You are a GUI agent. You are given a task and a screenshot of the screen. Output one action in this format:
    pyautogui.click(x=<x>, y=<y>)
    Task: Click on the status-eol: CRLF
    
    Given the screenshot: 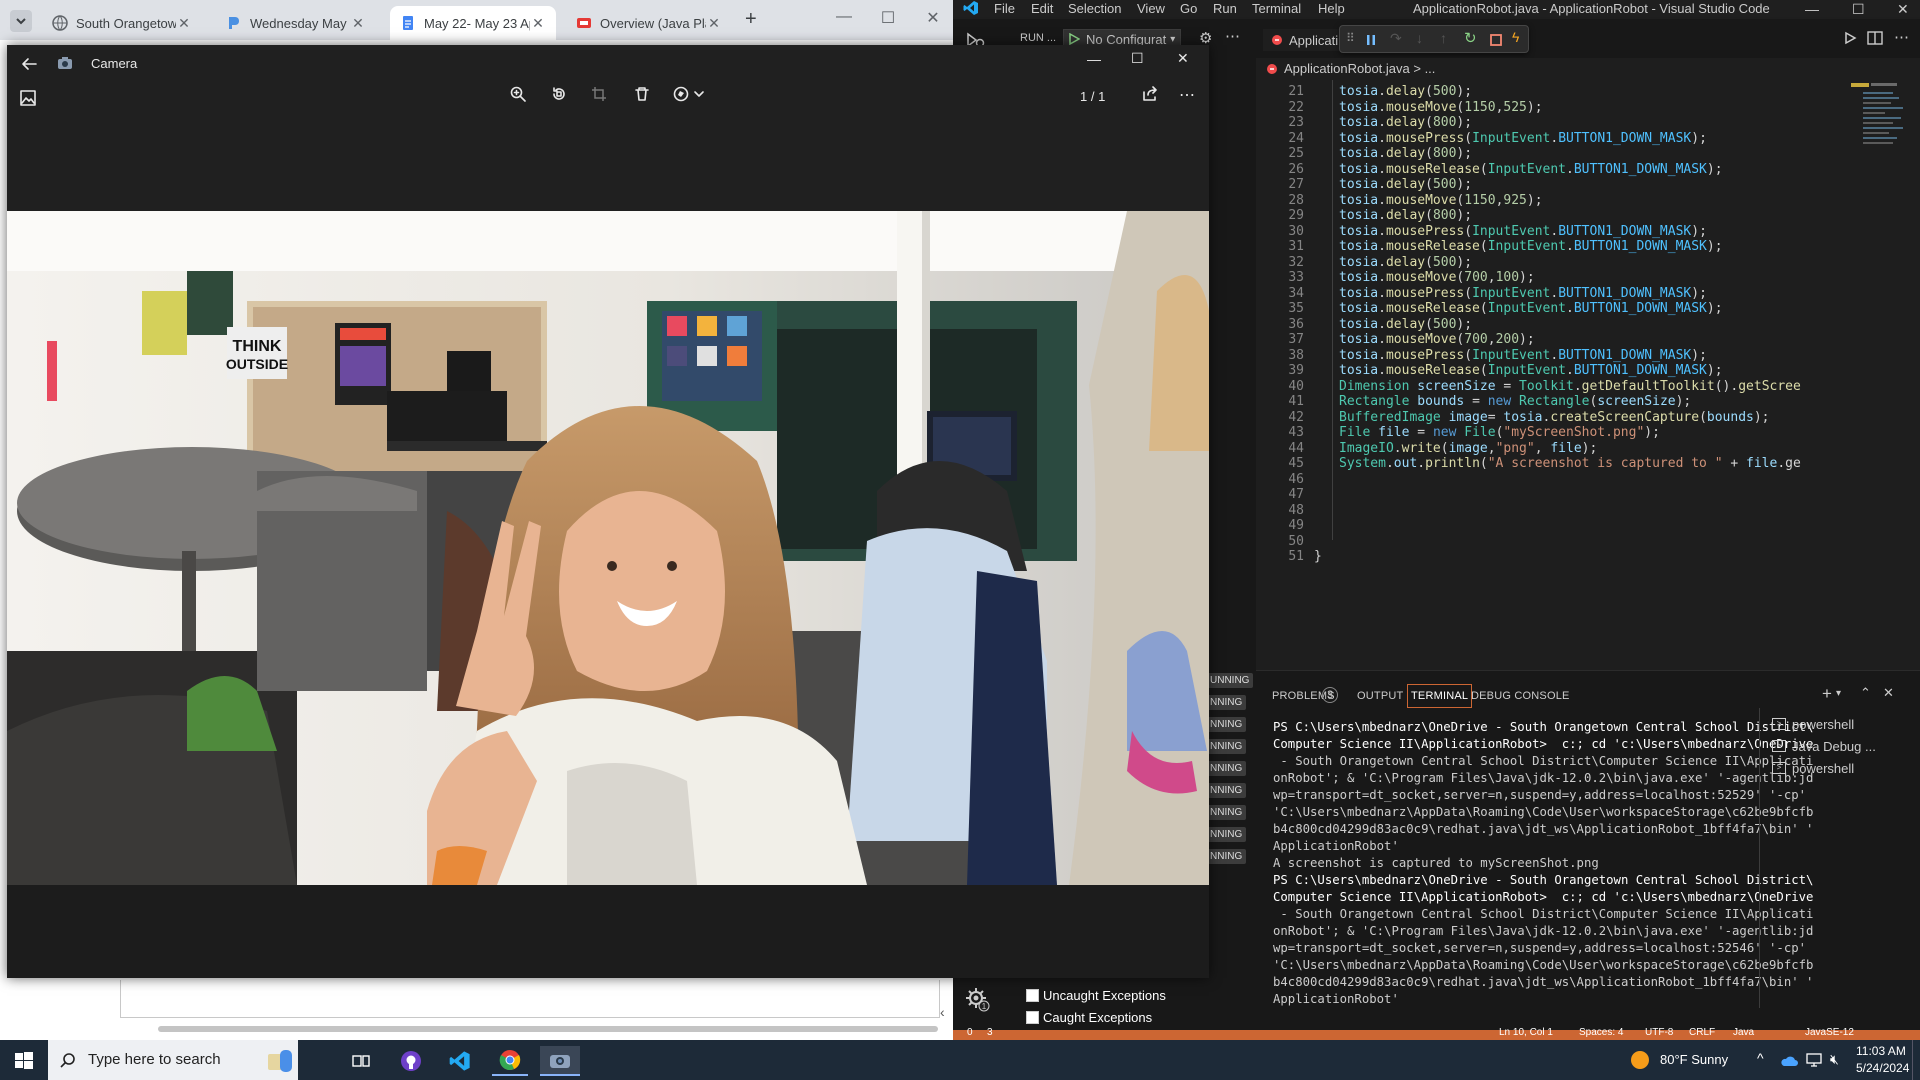 What is the action you would take?
    pyautogui.click(x=1702, y=1032)
    